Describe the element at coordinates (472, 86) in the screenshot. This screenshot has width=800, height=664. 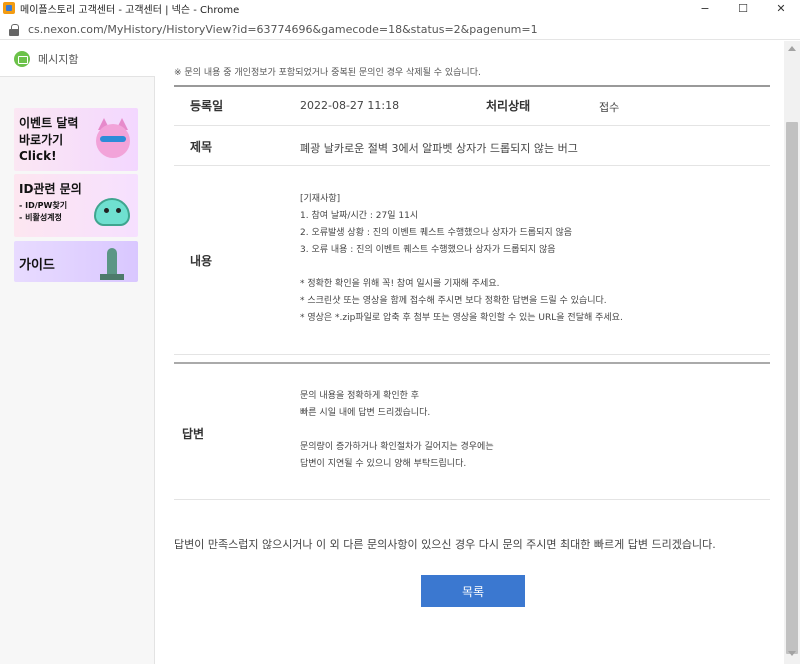
I see `table-top-divider` at that location.